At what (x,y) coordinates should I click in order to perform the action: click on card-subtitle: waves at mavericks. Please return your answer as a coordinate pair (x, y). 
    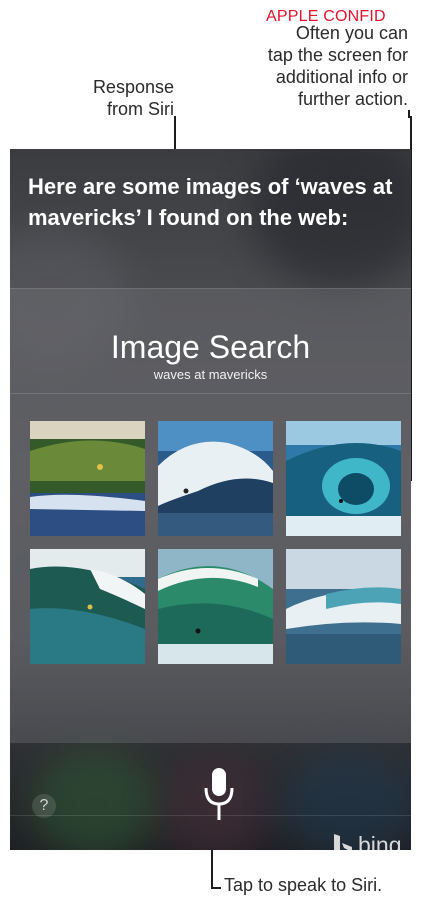
    Looking at the image, I should click on (210, 374).